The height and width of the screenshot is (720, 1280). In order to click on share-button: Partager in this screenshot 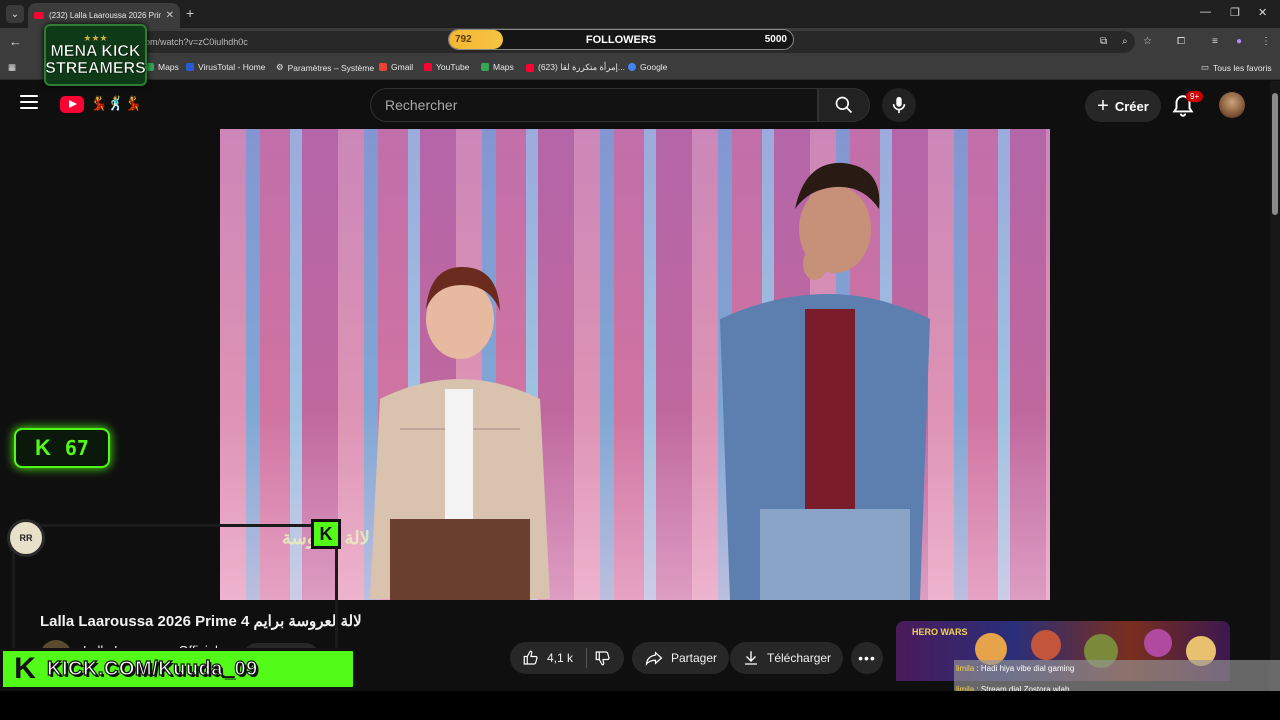, I will do `click(681, 658)`.